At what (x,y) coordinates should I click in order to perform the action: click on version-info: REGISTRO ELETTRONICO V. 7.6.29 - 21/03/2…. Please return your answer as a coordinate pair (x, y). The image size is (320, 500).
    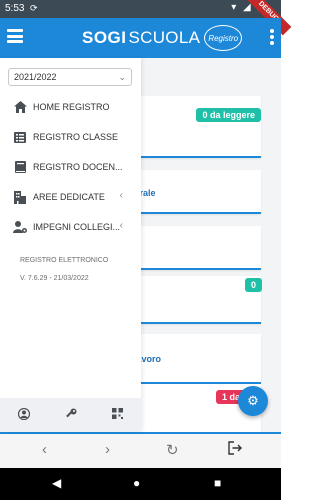
    Looking at the image, I should click on (64, 270).